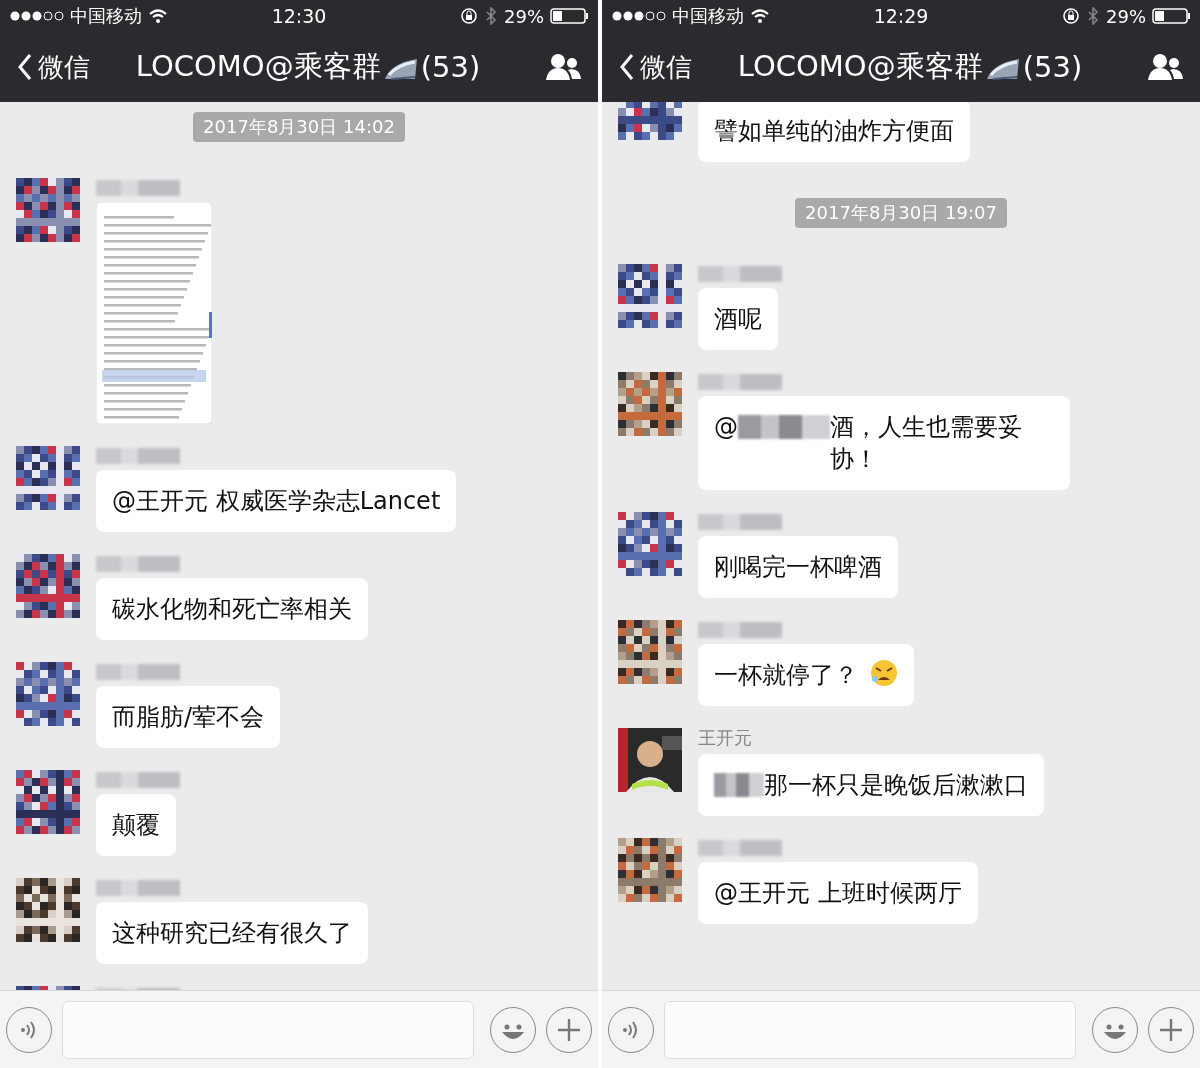 The width and height of the screenshot is (1200, 1068). What do you see at coordinates (901, 213) in the screenshot?
I see `timestamp: 2017年8月30日 19:07` at bounding box center [901, 213].